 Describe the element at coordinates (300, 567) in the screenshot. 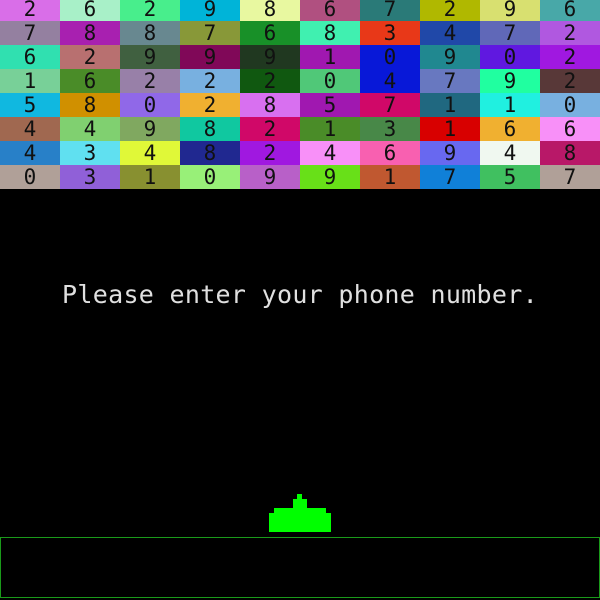

I see `phone-input-area` at that location.